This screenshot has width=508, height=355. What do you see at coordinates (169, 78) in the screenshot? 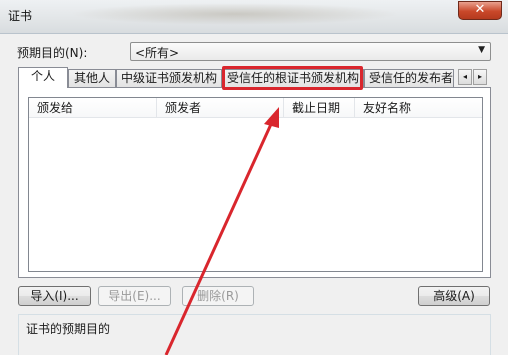
I see `tab-intermediate-ca: 中级证书颁发机构` at bounding box center [169, 78].